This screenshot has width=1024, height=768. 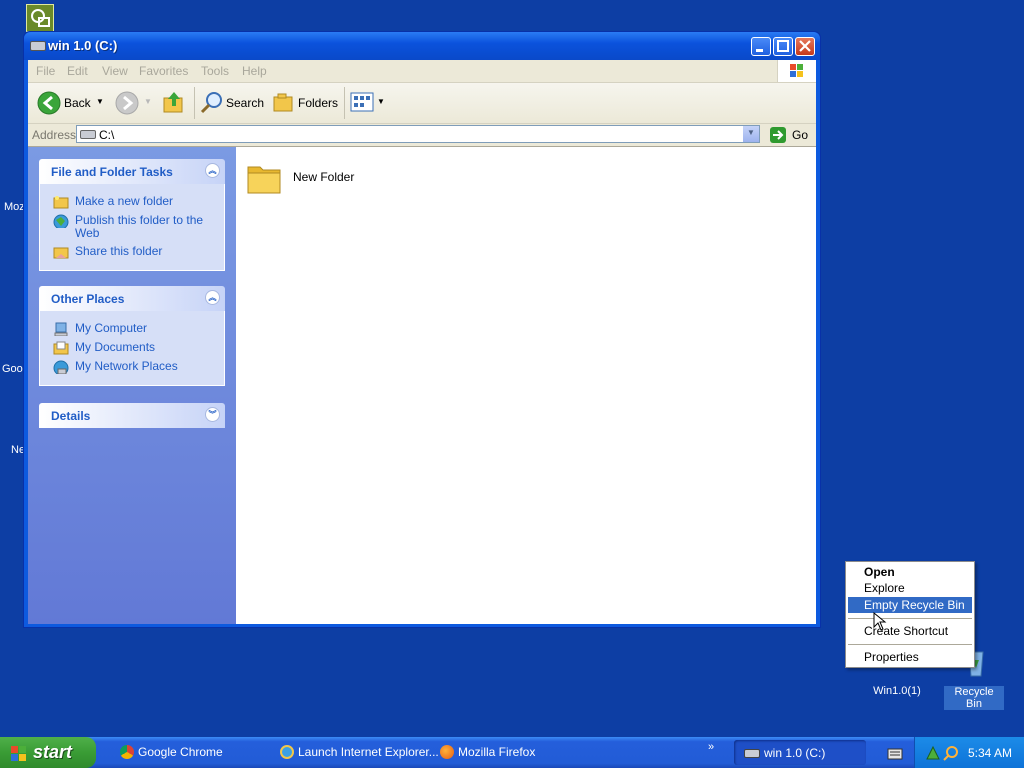 What do you see at coordinates (163, 71) in the screenshot?
I see `menu-favorites: Favorites` at bounding box center [163, 71].